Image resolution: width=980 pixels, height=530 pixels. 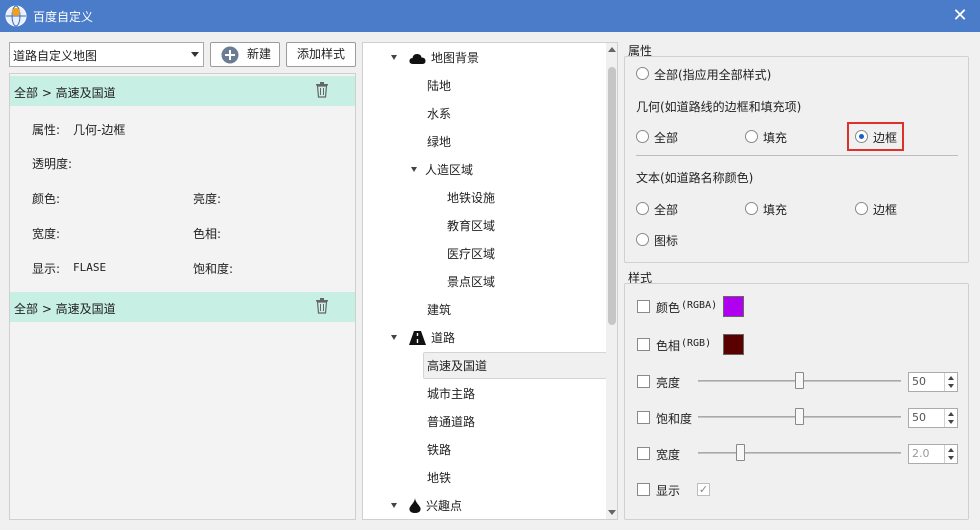 I want to click on radio-text-fill-label: 填充, so click(x=775, y=210).